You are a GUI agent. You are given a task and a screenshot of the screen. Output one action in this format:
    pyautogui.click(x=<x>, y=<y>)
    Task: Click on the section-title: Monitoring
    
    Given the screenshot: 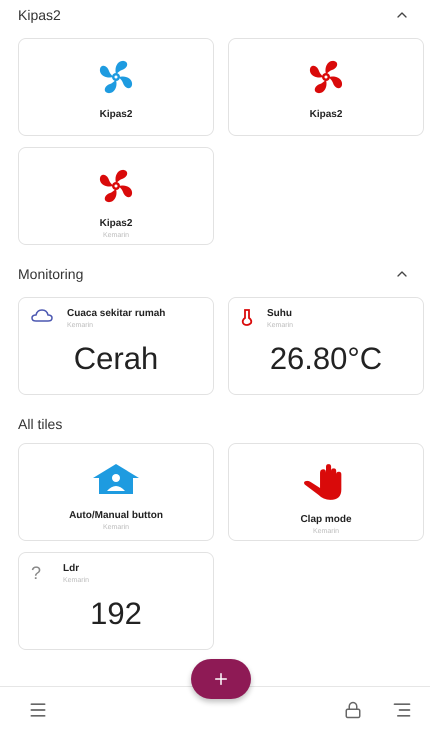 What is the action you would take?
    pyautogui.click(x=51, y=274)
    